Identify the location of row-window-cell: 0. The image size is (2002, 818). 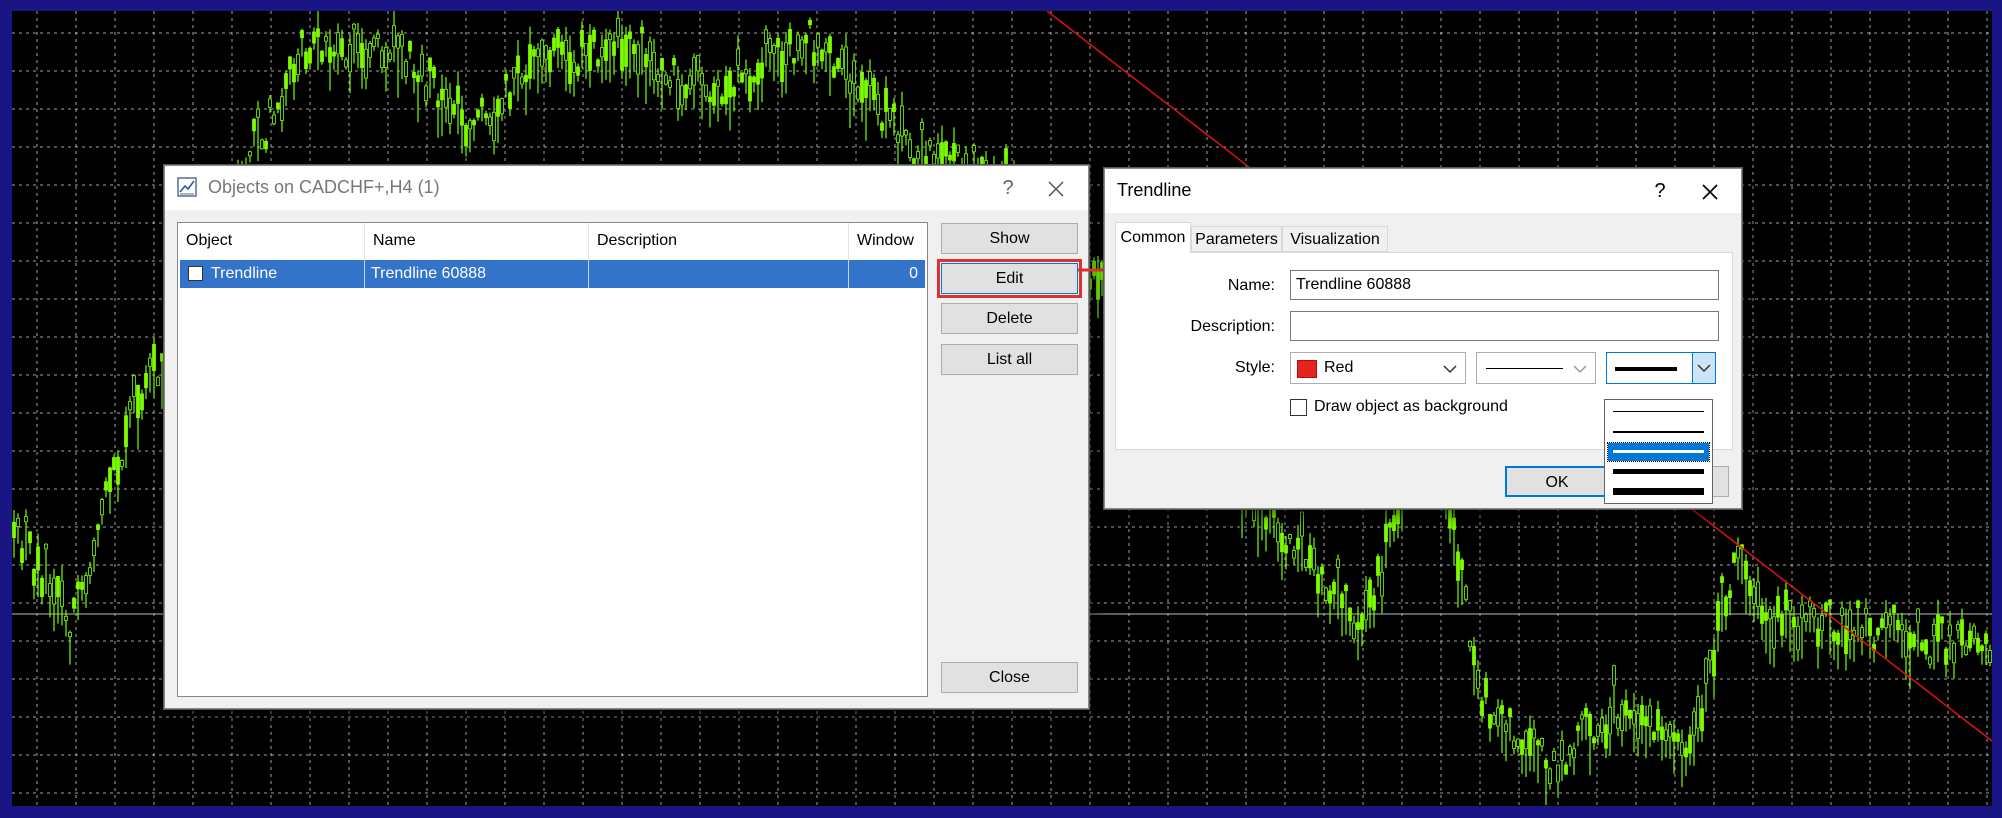
(913, 273).